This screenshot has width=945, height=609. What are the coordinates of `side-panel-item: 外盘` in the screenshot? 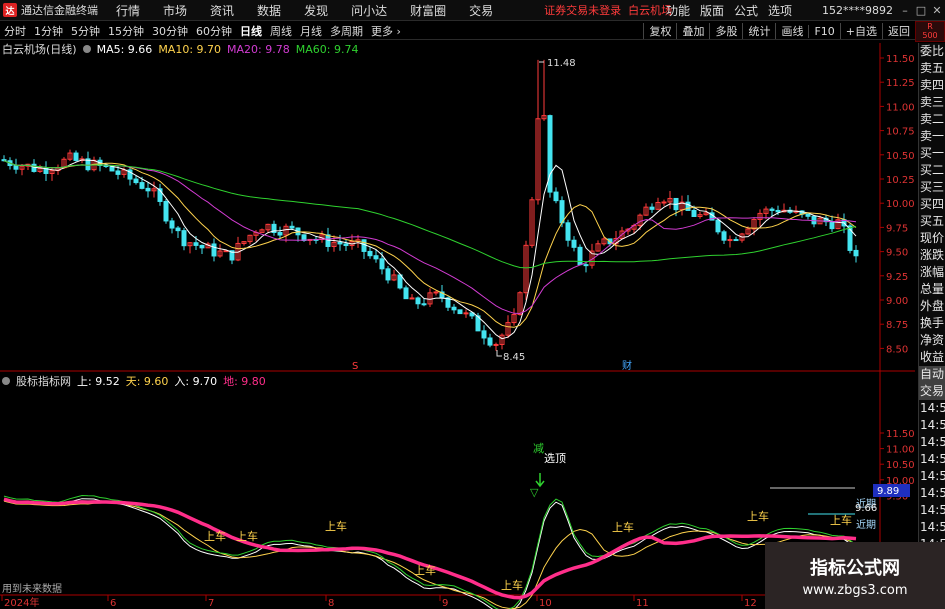 It's located at (932, 306).